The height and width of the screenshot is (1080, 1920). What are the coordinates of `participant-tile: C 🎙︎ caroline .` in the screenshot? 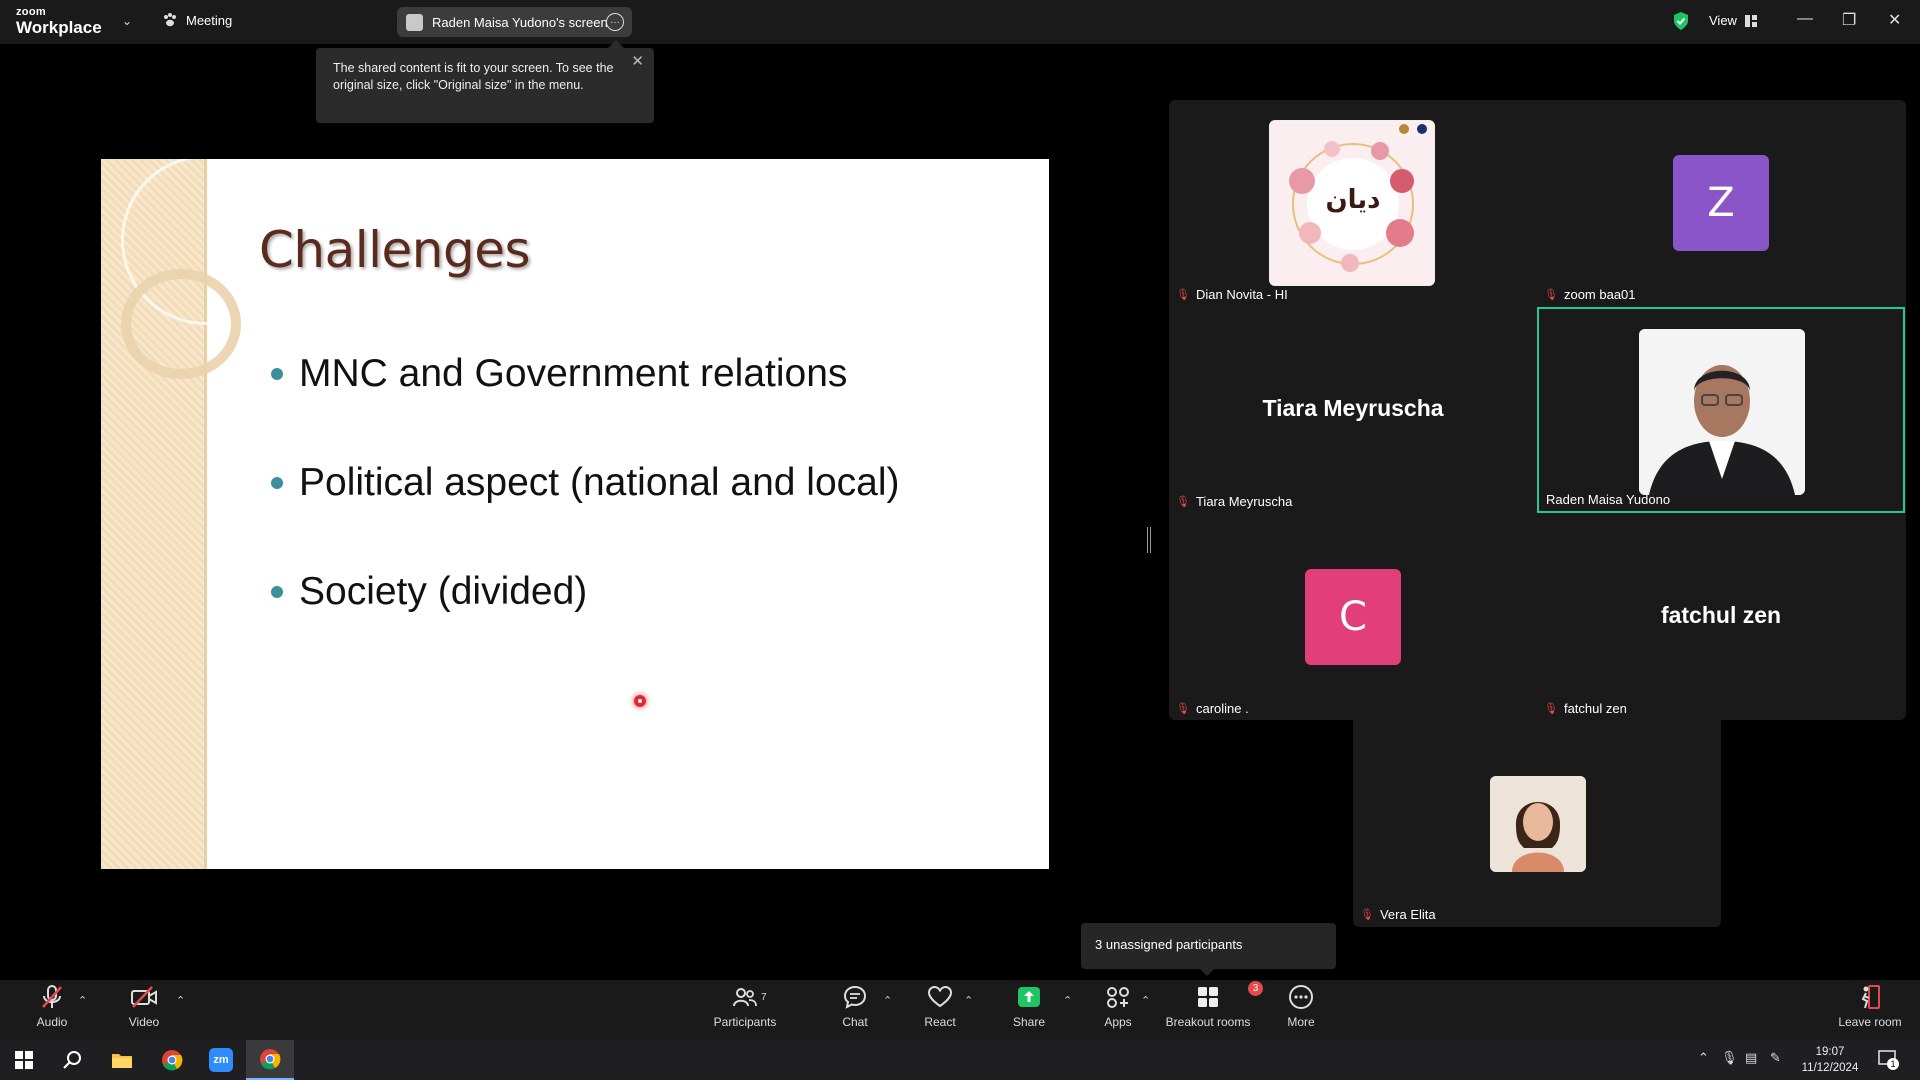 It's located at (1353, 617).